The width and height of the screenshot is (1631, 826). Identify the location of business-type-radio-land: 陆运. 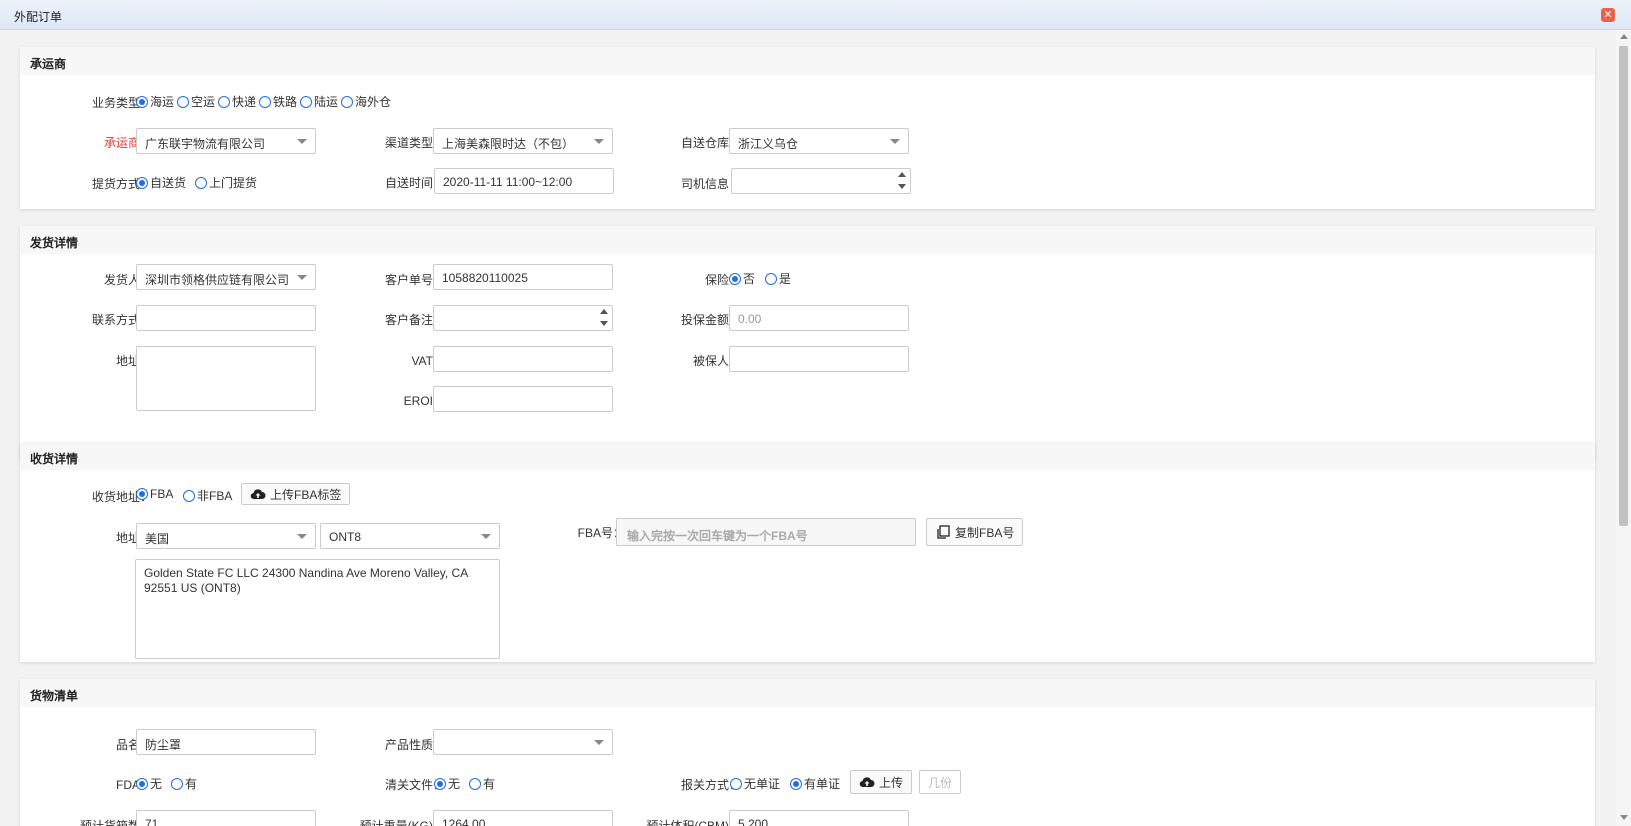
(319, 101).